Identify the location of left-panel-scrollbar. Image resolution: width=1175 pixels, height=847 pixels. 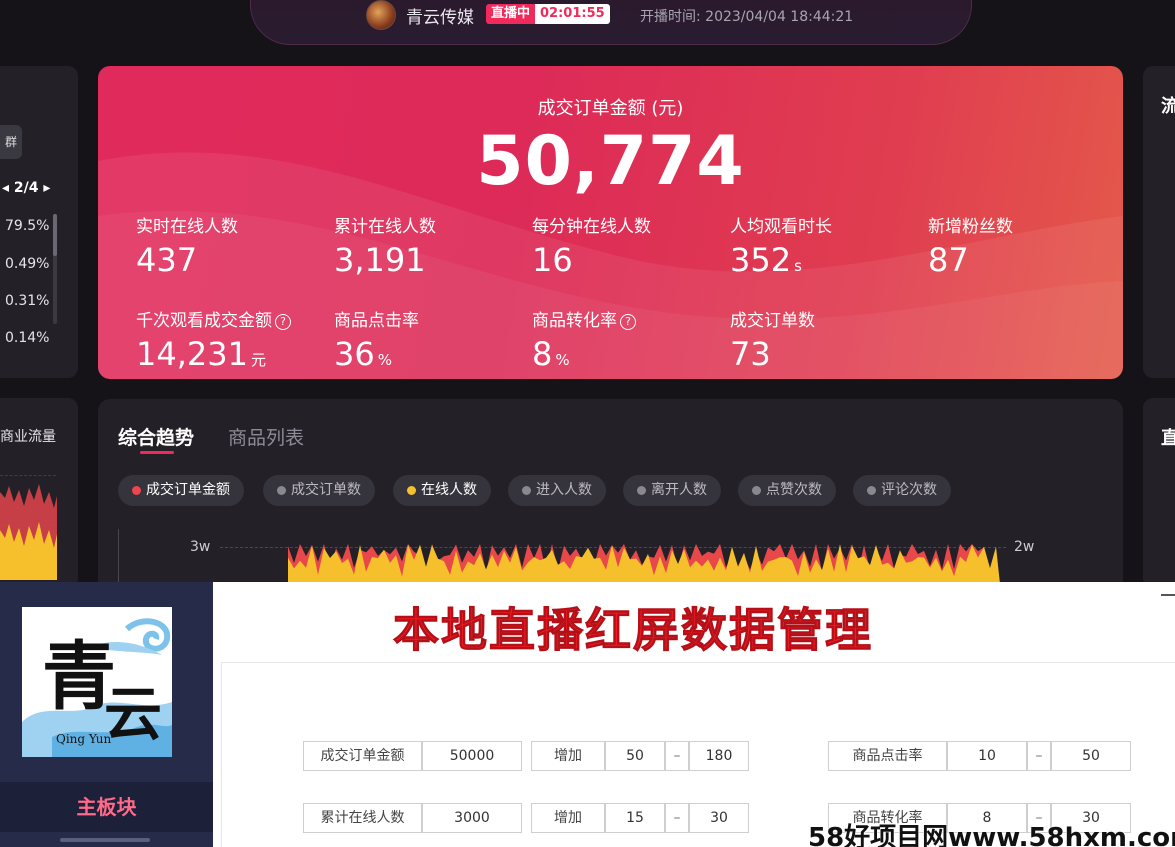
(55, 269).